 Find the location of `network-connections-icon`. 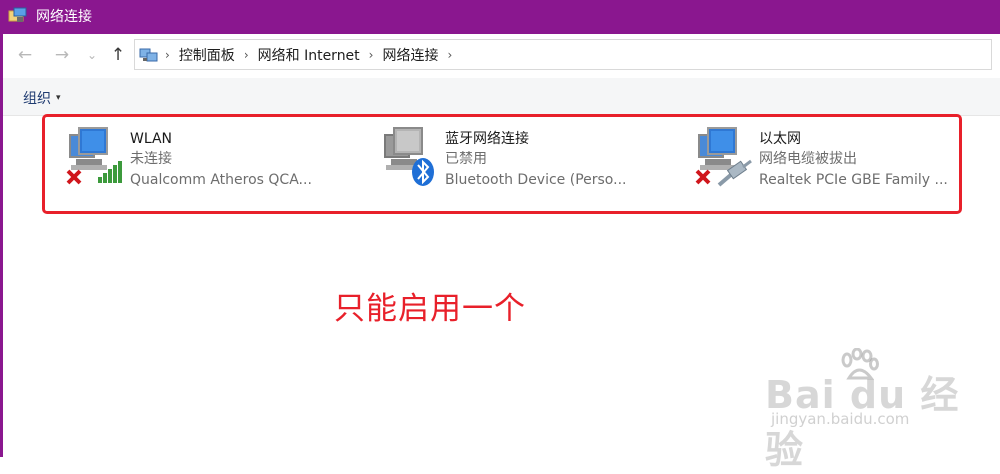

network-connections-icon is located at coordinates (148, 55).